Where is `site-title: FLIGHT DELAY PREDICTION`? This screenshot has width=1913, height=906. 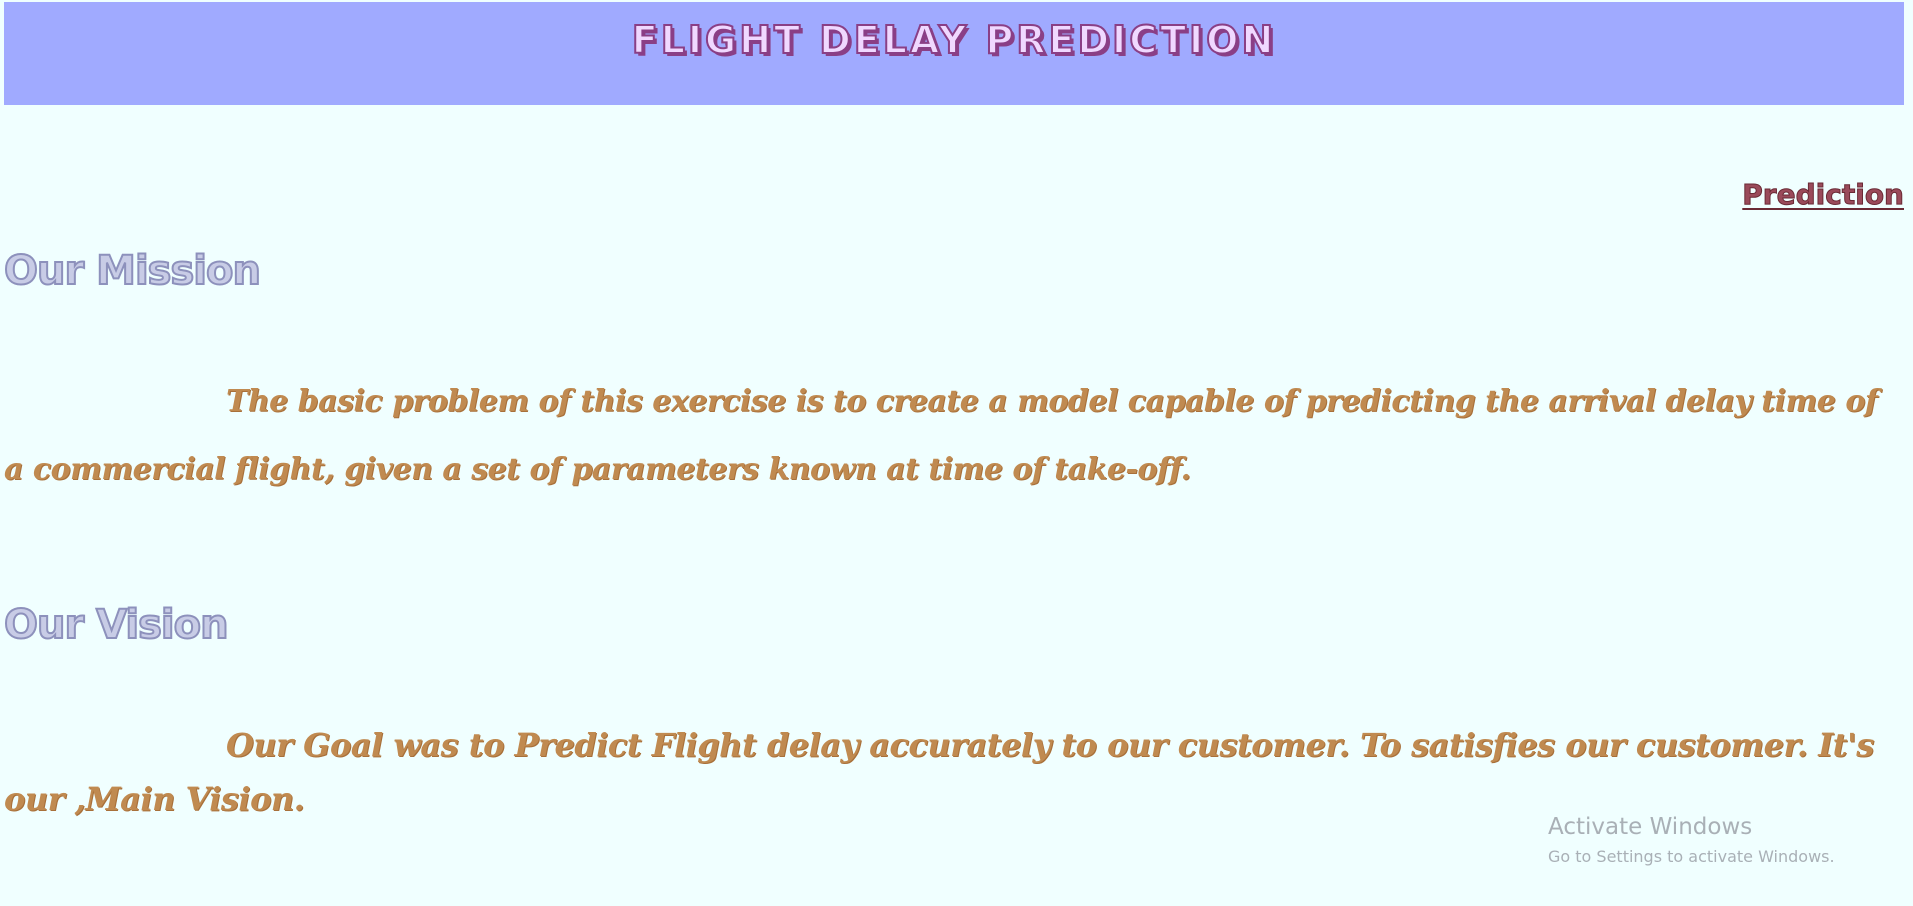
site-title: FLIGHT DELAY PREDICTION is located at coordinates (954, 40).